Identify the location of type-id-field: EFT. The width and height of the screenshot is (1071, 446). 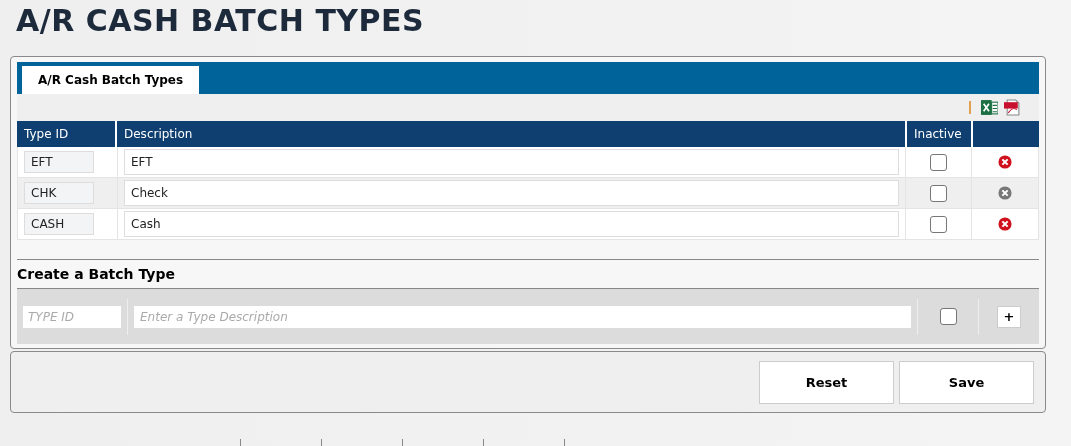
(59, 162).